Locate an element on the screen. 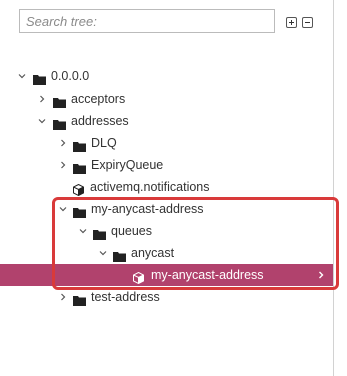 This screenshot has height=376, width=347. tree-node-label: addresses is located at coordinates (100, 121).